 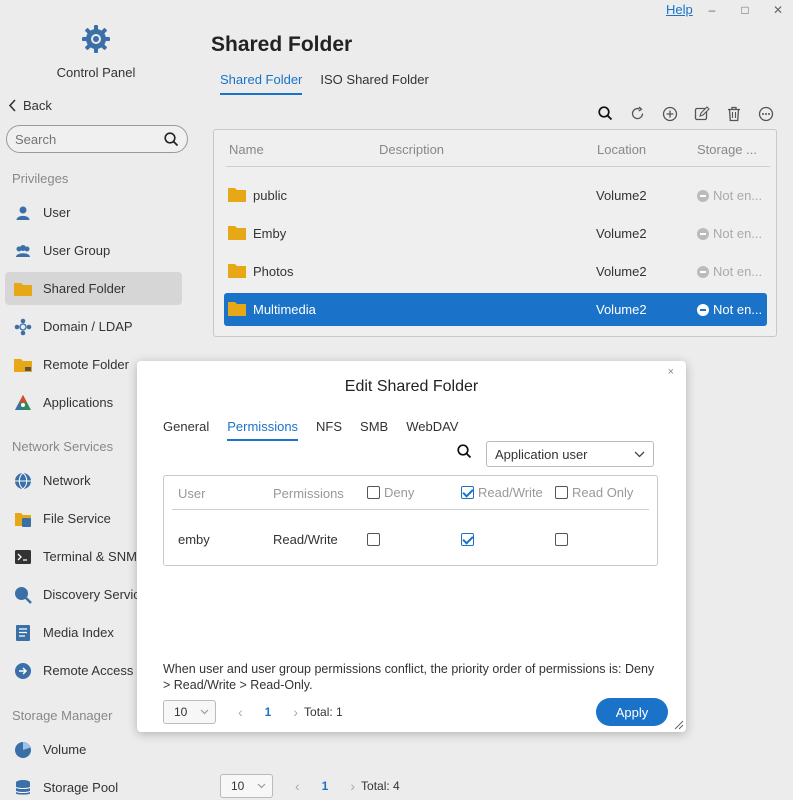 I want to click on delete-icon, so click(x=733, y=113).